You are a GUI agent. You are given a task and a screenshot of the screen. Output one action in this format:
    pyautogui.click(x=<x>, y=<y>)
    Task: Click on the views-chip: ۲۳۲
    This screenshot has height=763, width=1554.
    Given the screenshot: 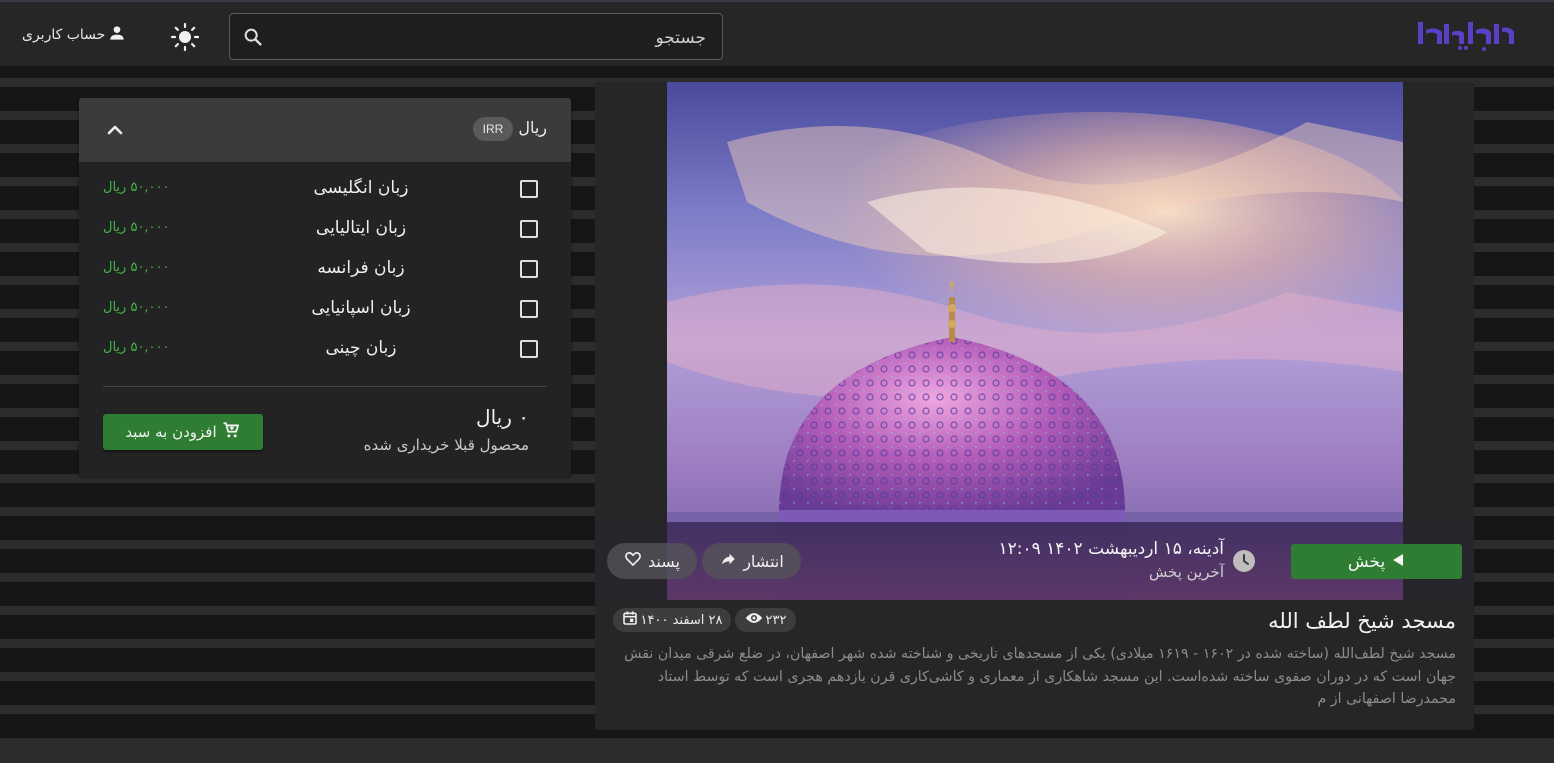 What is the action you would take?
    pyautogui.click(x=765, y=620)
    